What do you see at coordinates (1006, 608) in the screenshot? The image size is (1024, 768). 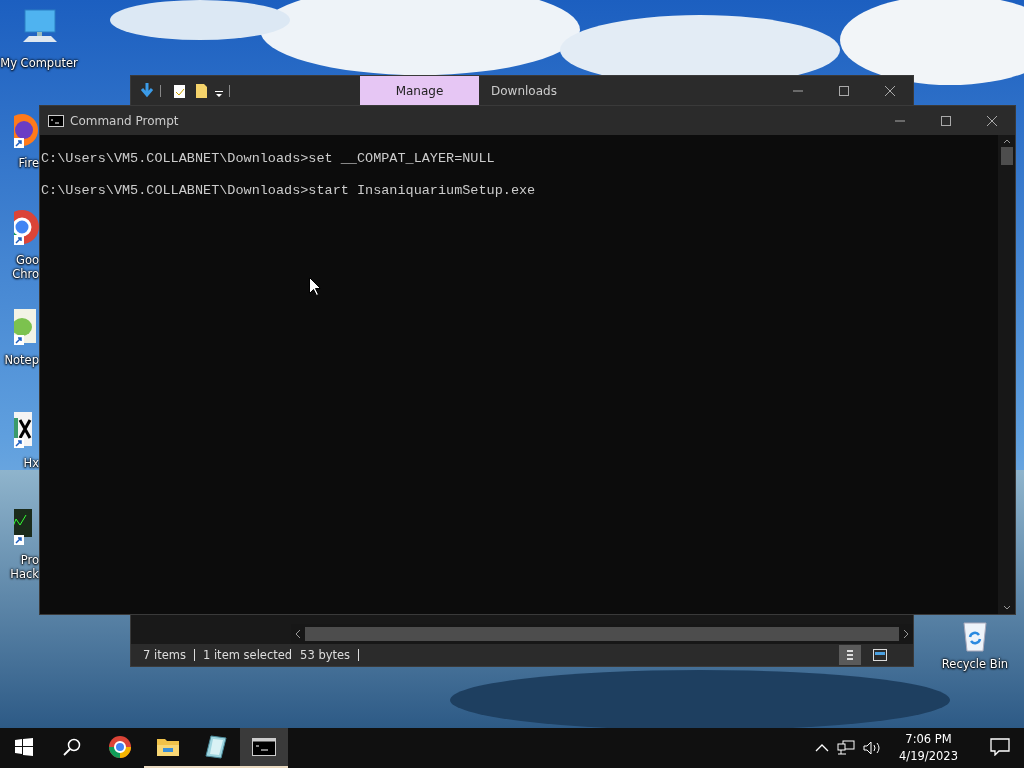 I see `scroll-down-icon` at bounding box center [1006, 608].